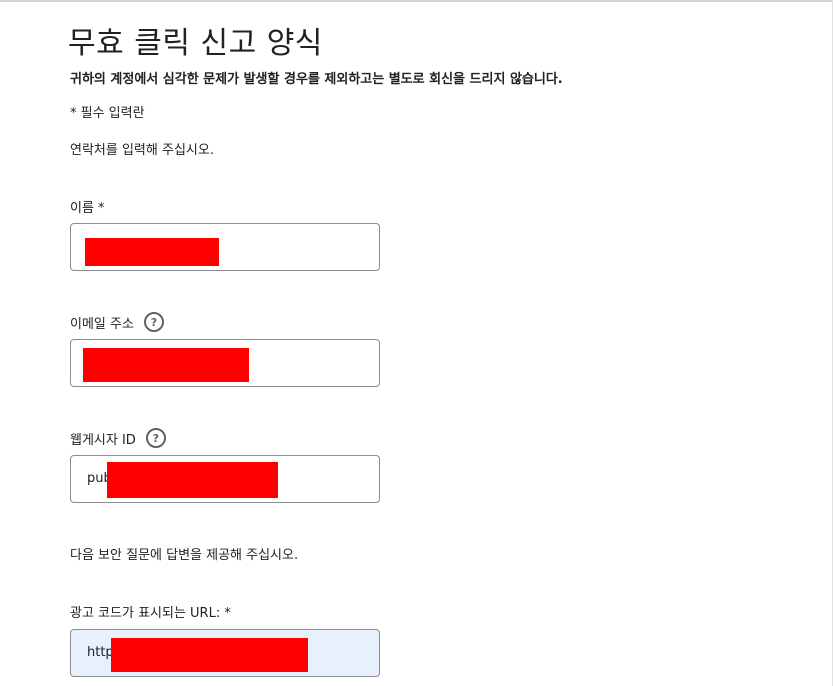  Describe the element at coordinates (142, 150) in the screenshot. I see `contact-info-note: 연락처를 입력해 주십시오.` at that location.